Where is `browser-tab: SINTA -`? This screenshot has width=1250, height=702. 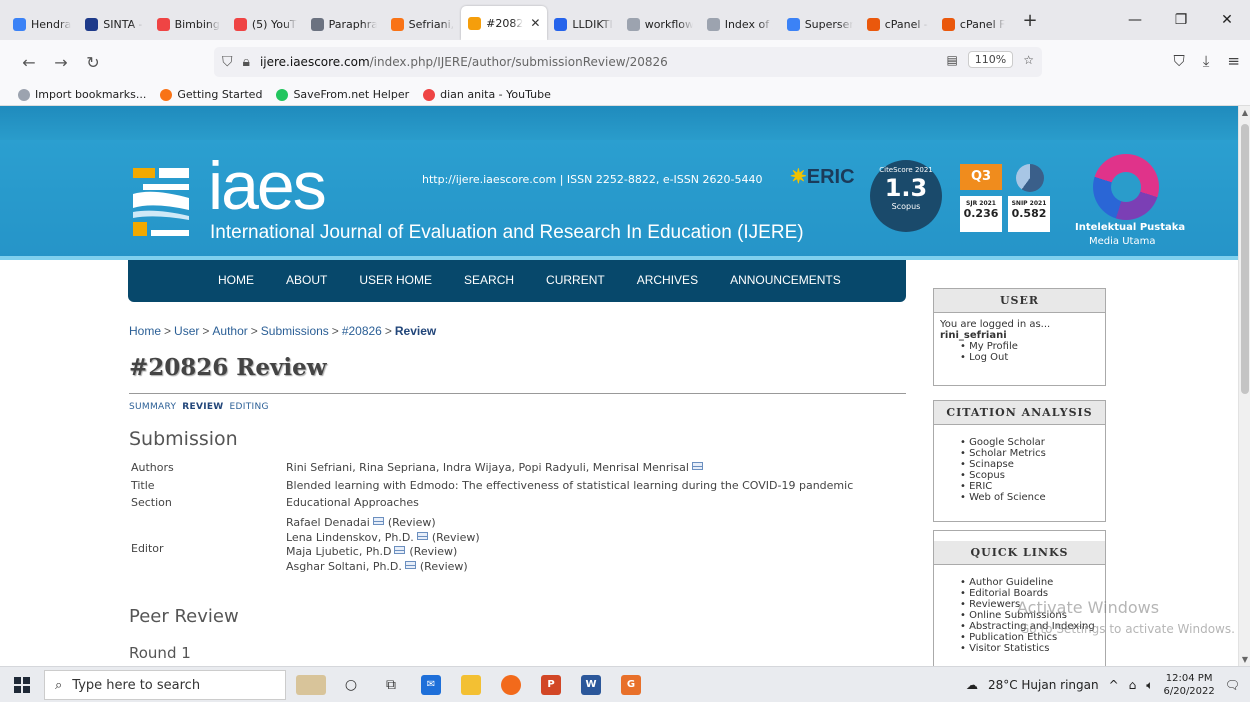
browser-tab: SINTA - is located at coordinates (113, 24).